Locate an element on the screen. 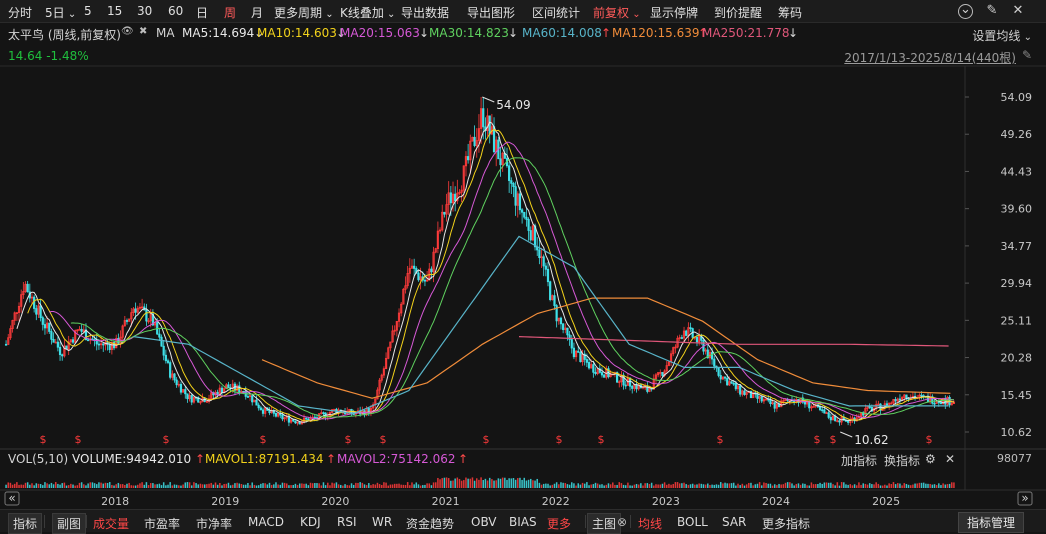  scroll-left-icon: « is located at coordinates (11, 498).